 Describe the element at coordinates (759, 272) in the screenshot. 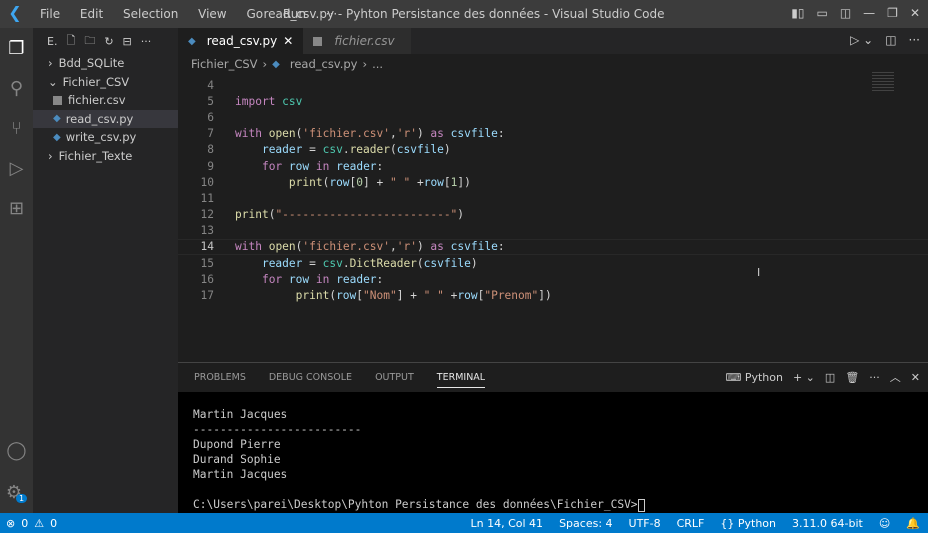

I see `text-cursor-icon: I` at that location.